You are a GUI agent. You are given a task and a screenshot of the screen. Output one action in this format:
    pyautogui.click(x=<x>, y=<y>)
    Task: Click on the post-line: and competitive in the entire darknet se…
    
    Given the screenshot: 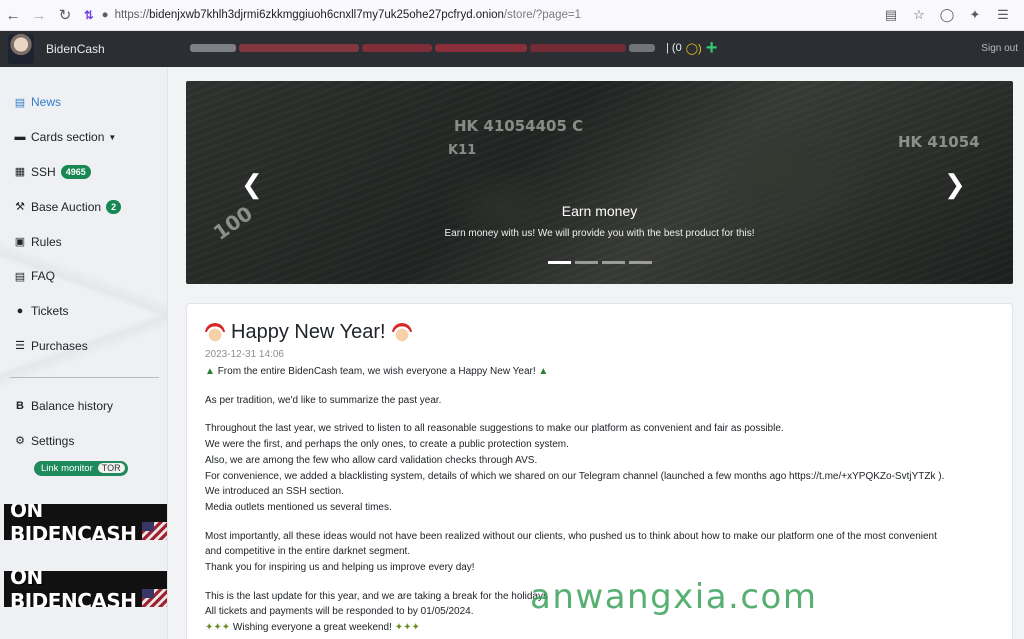 What is the action you would take?
    pyautogui.click(x=308, y=552)
    